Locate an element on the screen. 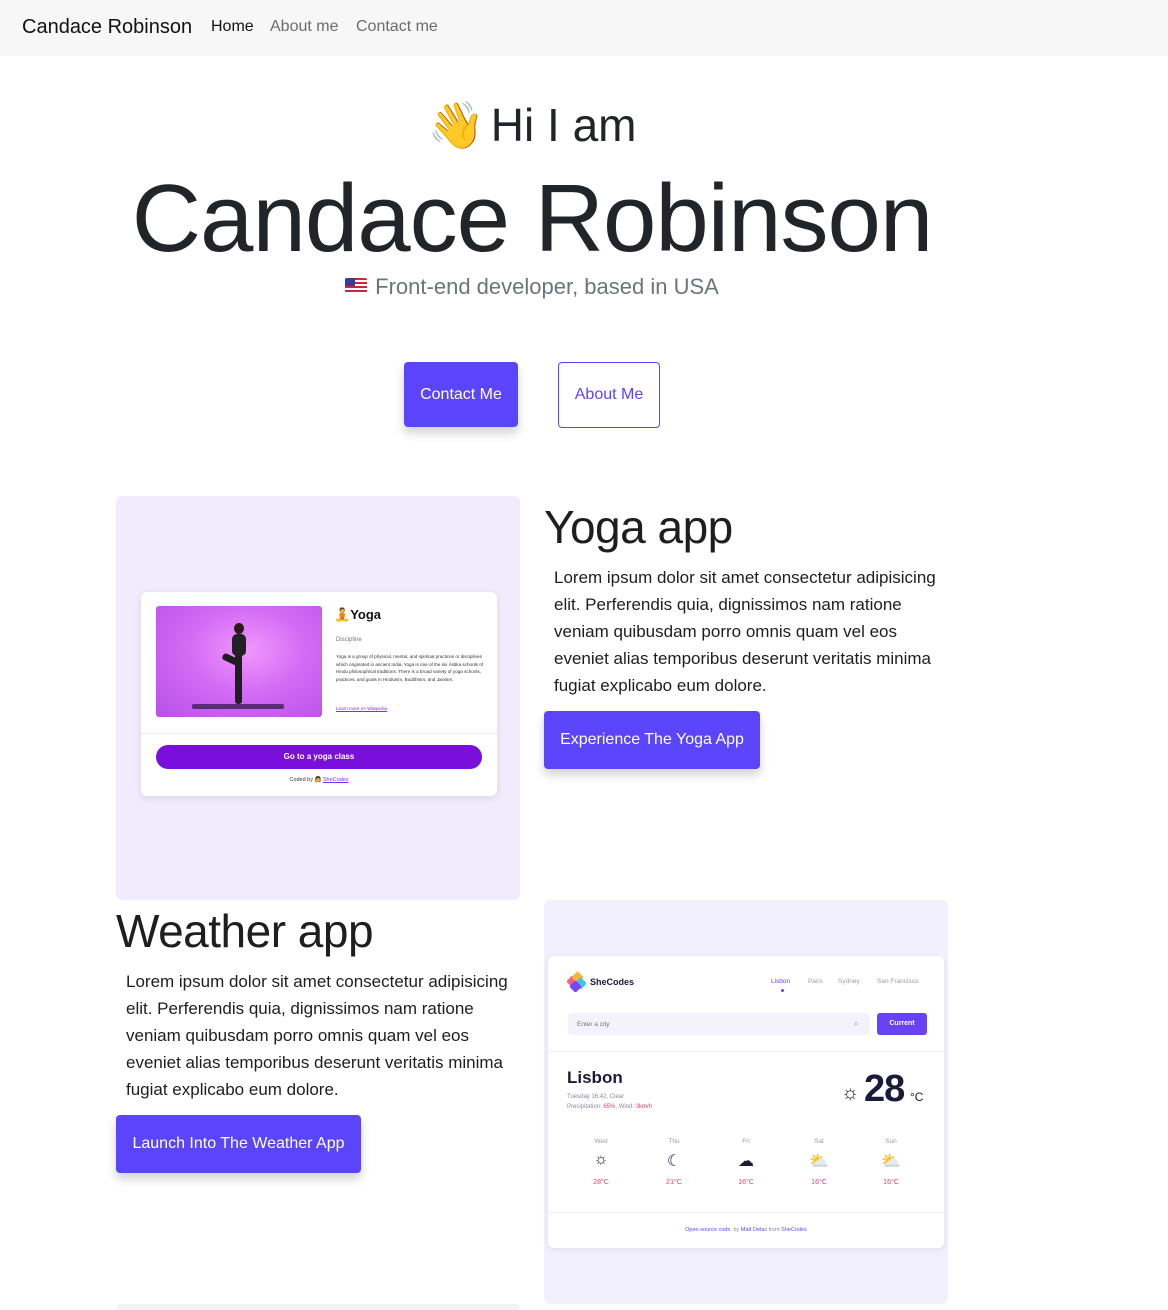 Image resolution: width=1168 pixels, height=1310 pixels. yoga-preview-discipline: Discipline is located at coordinates (349, 640).